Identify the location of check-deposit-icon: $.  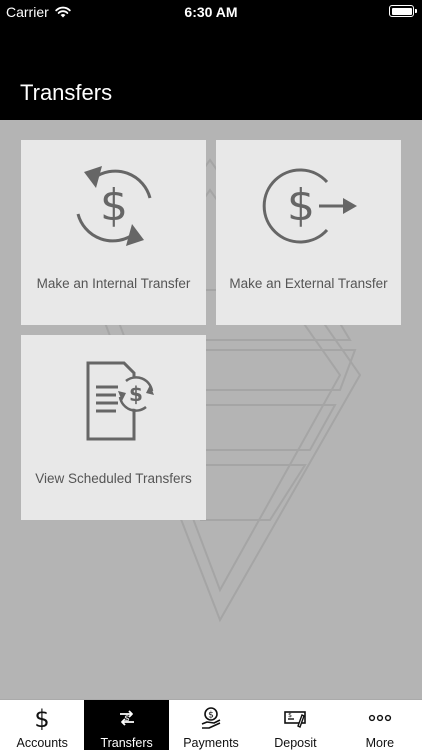
(295, 719).